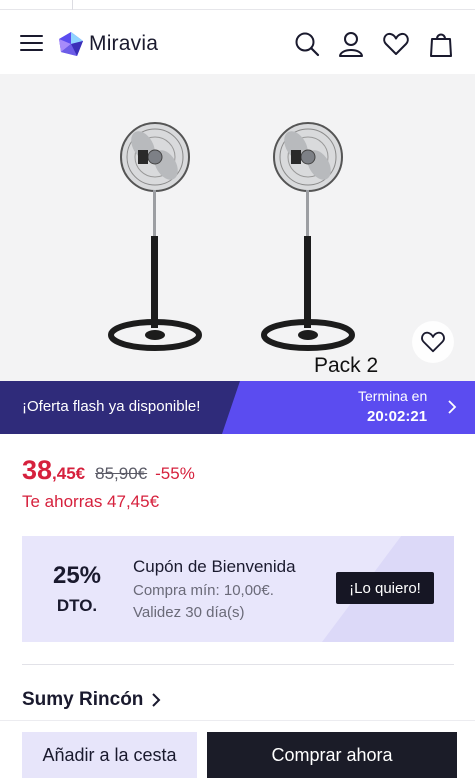 The width and height of the screenshot is (475, 778). Describe the element at coordinates (237, 5) in the screenshot. I see `top-strip` at that location.